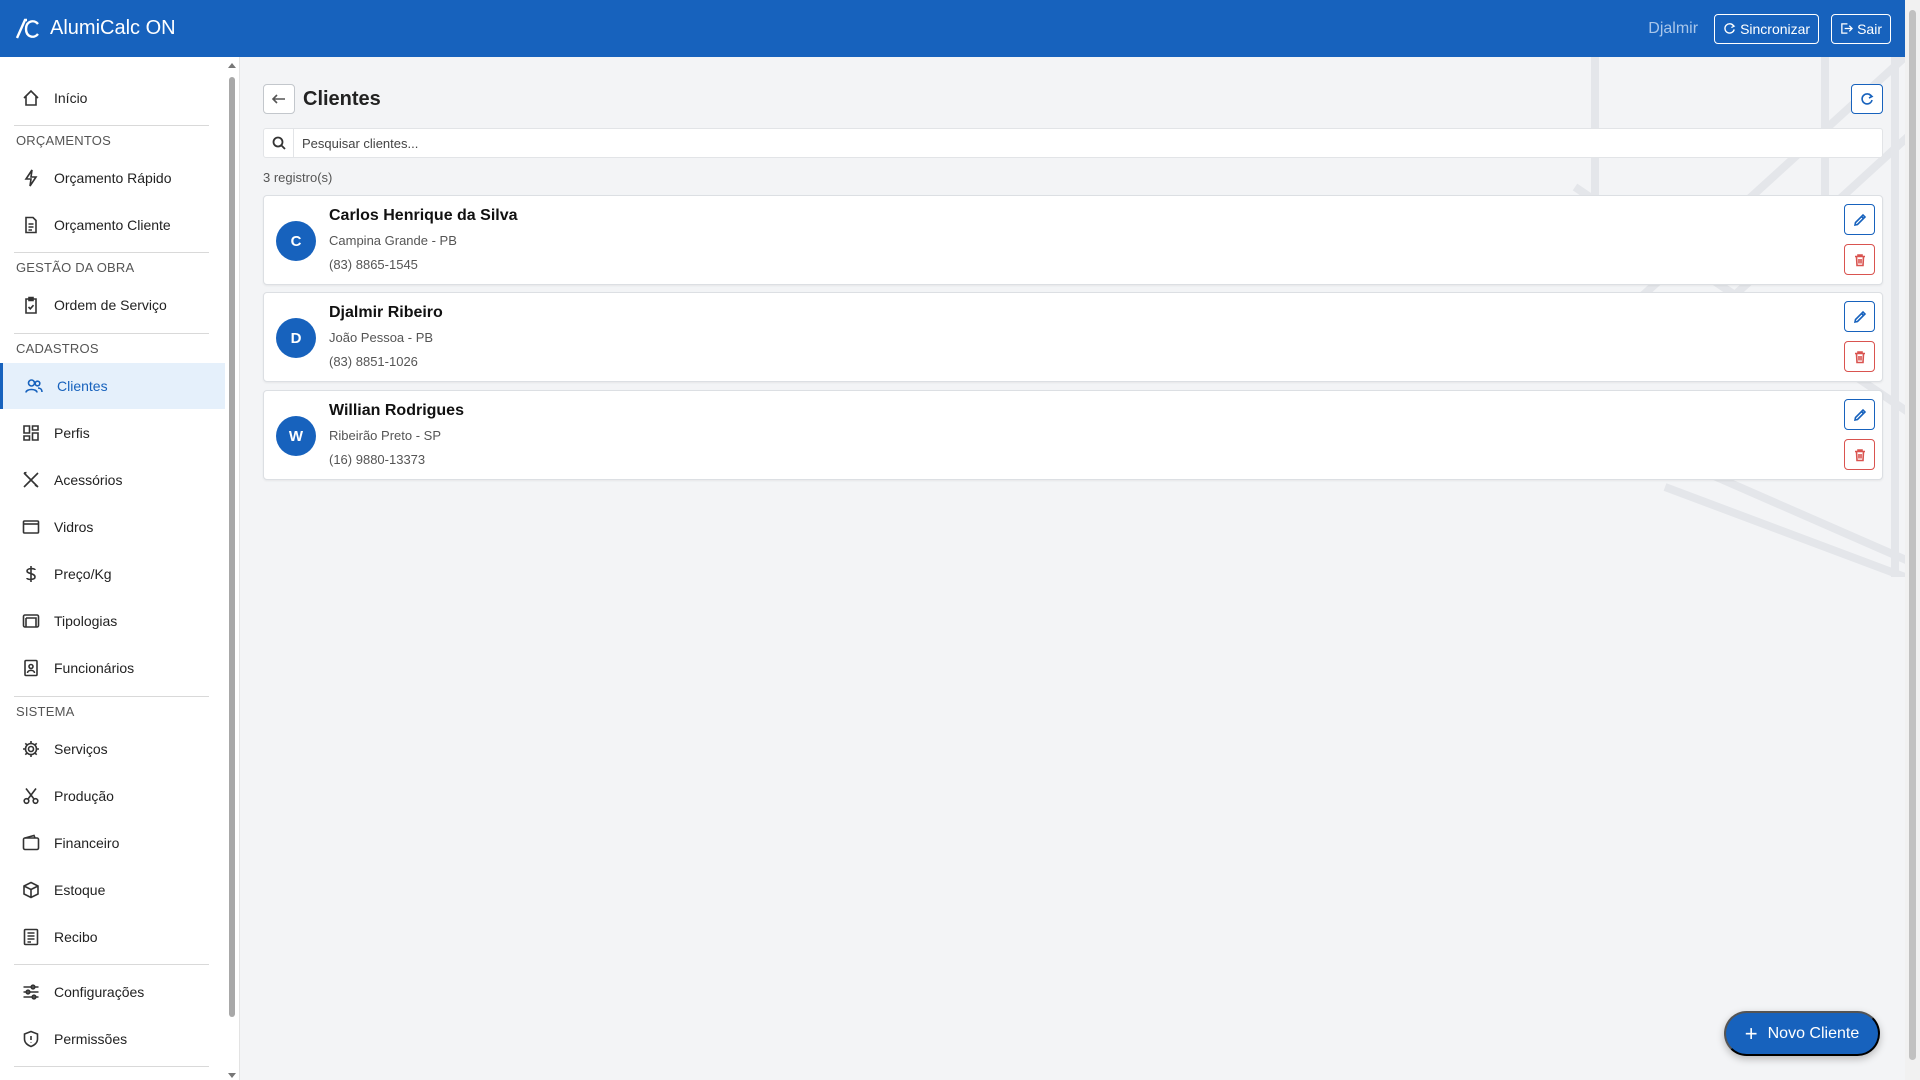  I want to click on back-button, so click(279, 99).